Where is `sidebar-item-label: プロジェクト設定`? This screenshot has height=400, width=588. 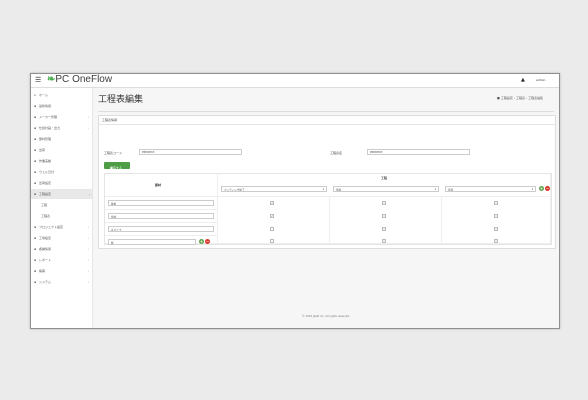 sidebar-item-label: プロジェクト設定 is located at coordinates (51, 227).